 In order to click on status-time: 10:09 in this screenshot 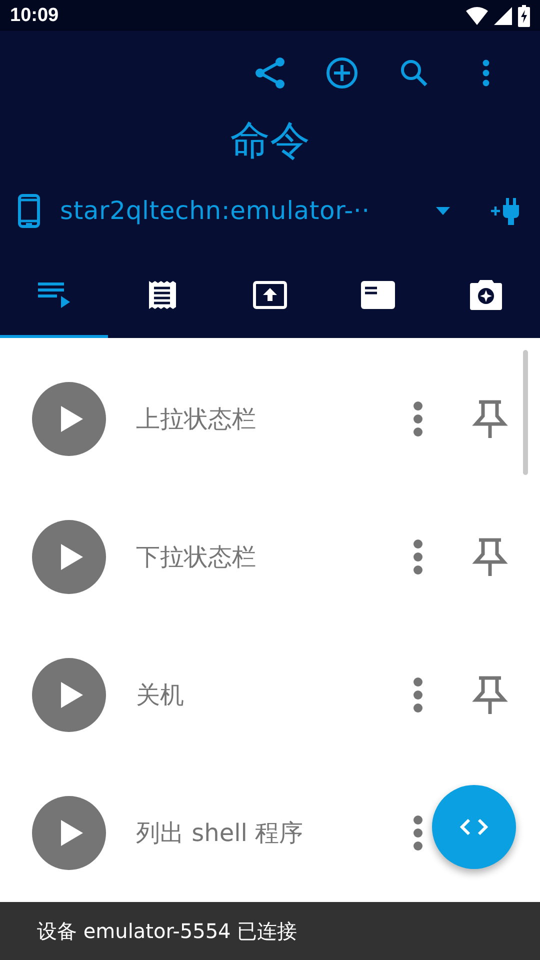, I will do `click(34, 15)`.